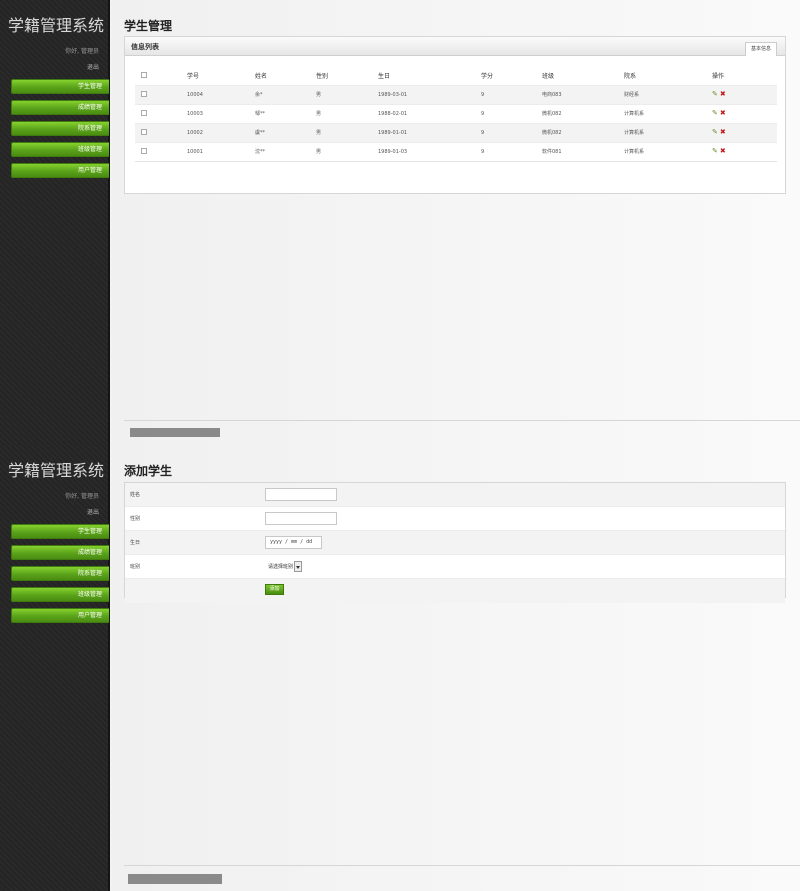  I want to click on form-row-birthday: 生日 yyyy / mm / dd, so click(455, 543).